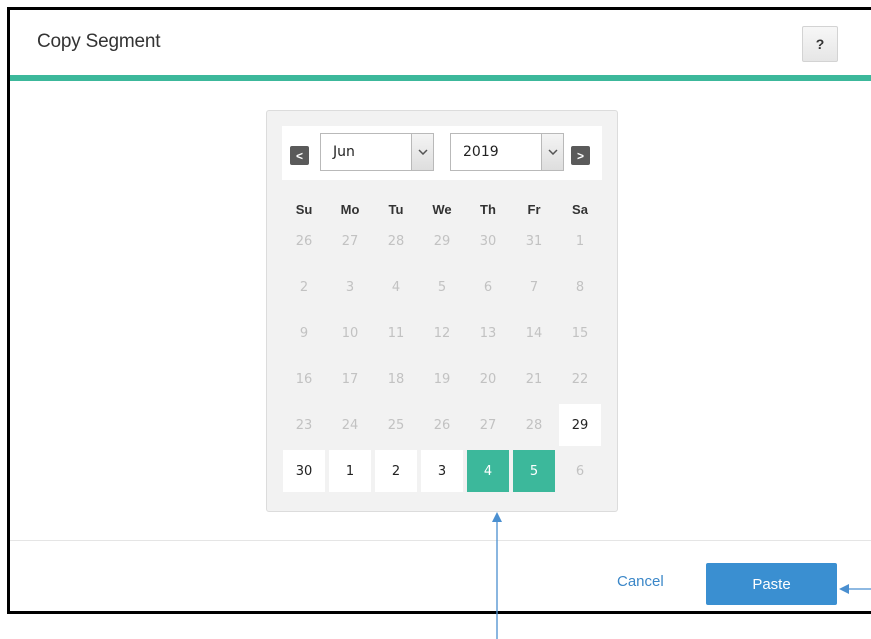 This screenshot has height=639, width=871. I want to click on month-select: Jun, so click(377, 152).